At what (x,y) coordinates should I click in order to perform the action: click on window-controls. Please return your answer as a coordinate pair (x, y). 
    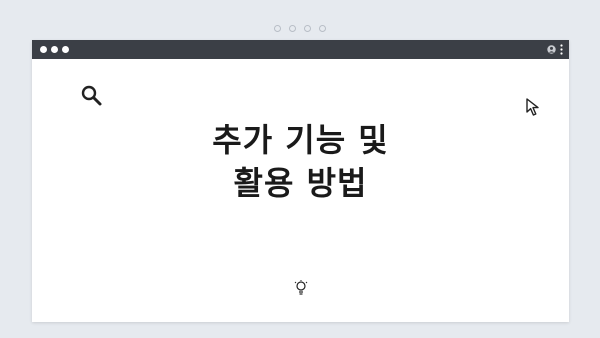
    Looking at the image, I should click on (54, 49).